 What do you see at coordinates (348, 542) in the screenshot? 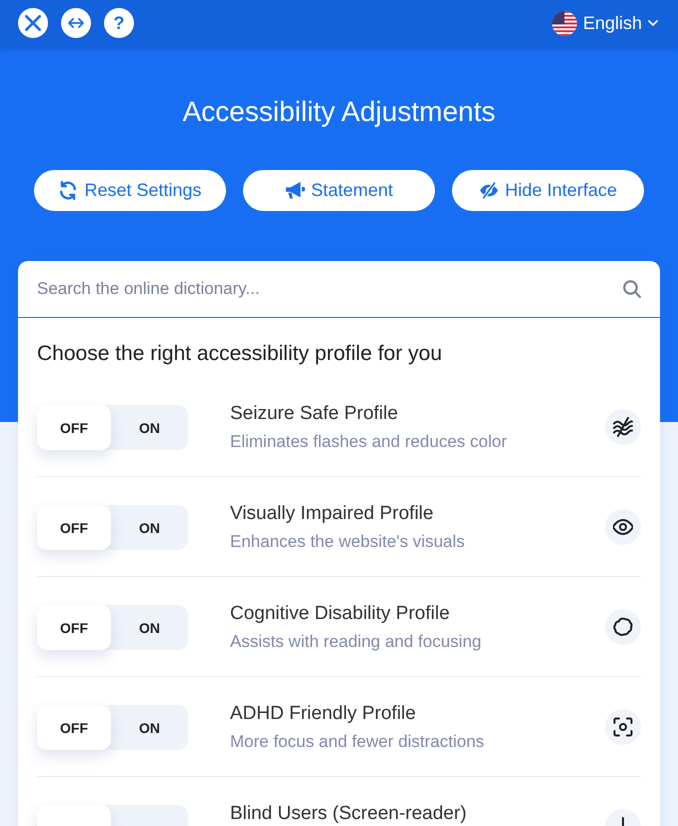
I see `profile-description: Enhances the website's visuals` at bounding box center [348, 542].